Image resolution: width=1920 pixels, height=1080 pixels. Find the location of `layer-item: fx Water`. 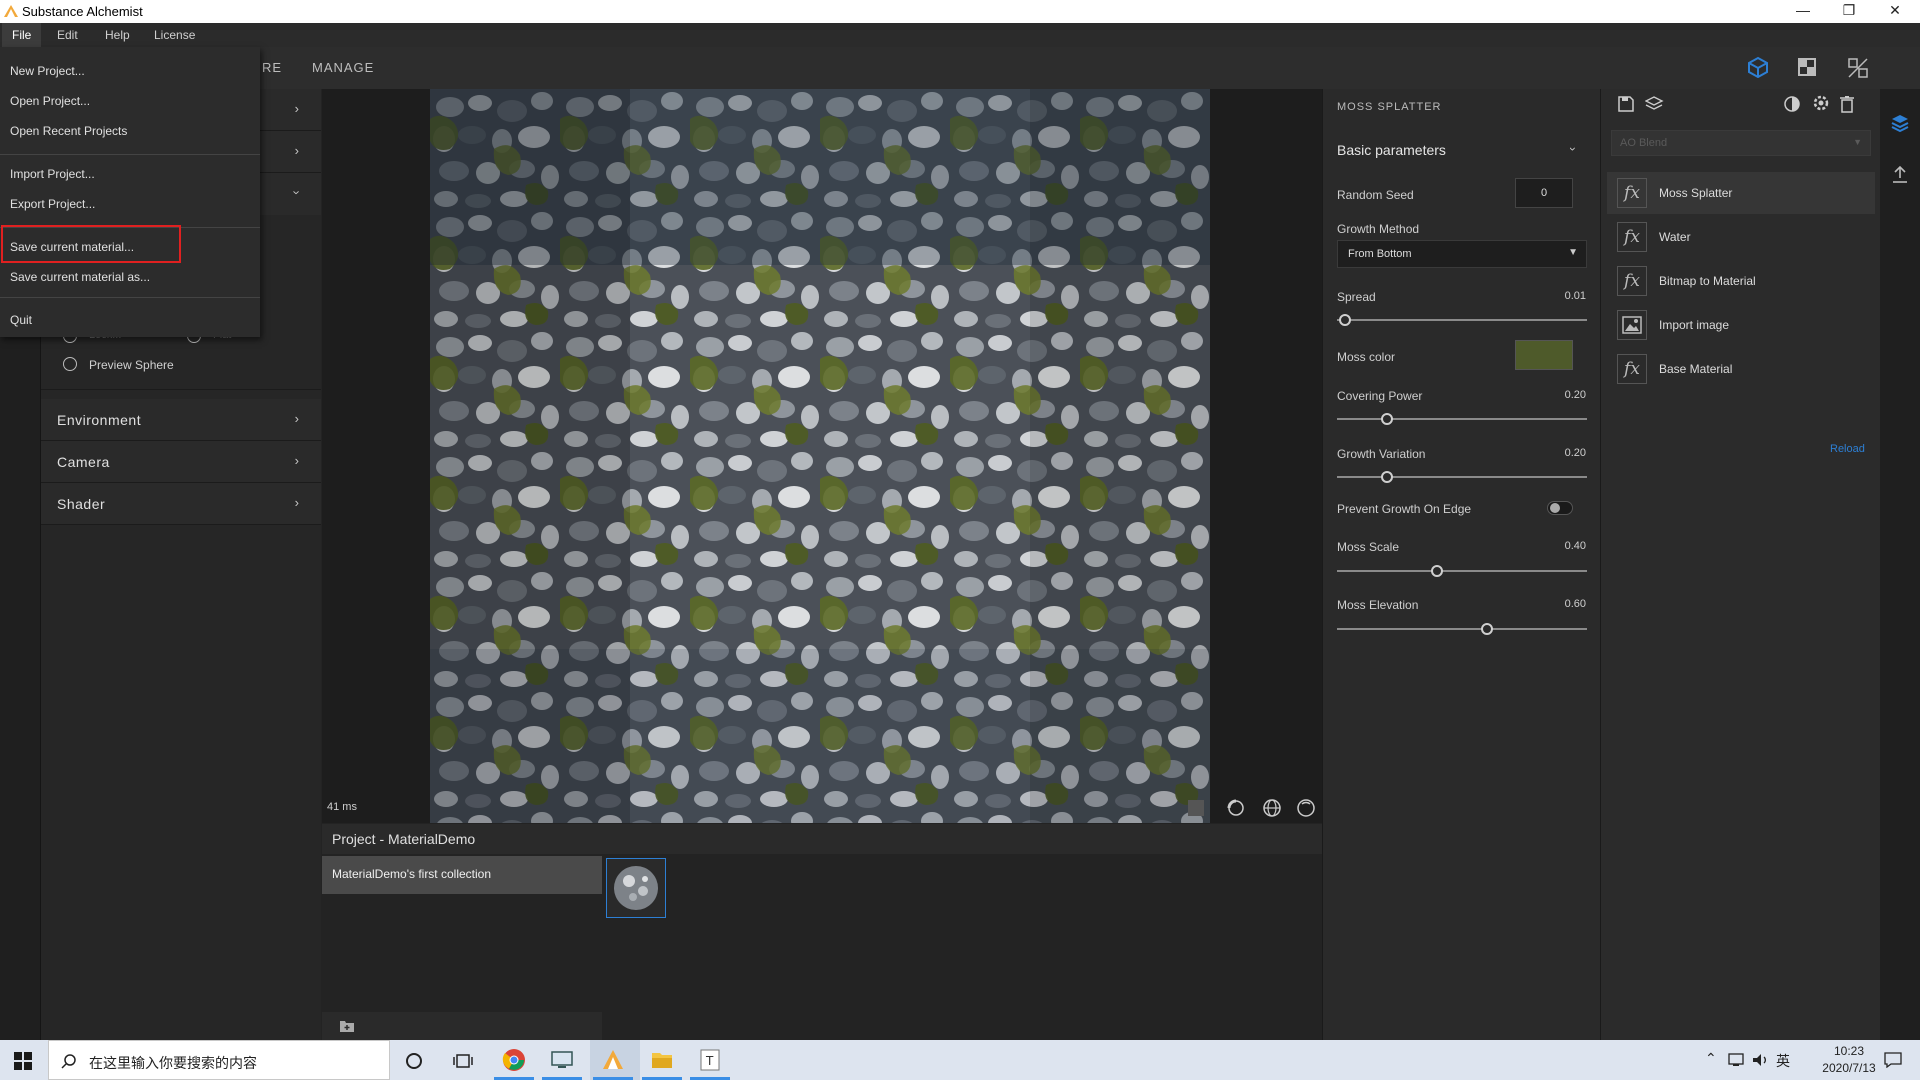

layer-item: fx Water is located at coordinates (1741, 237).